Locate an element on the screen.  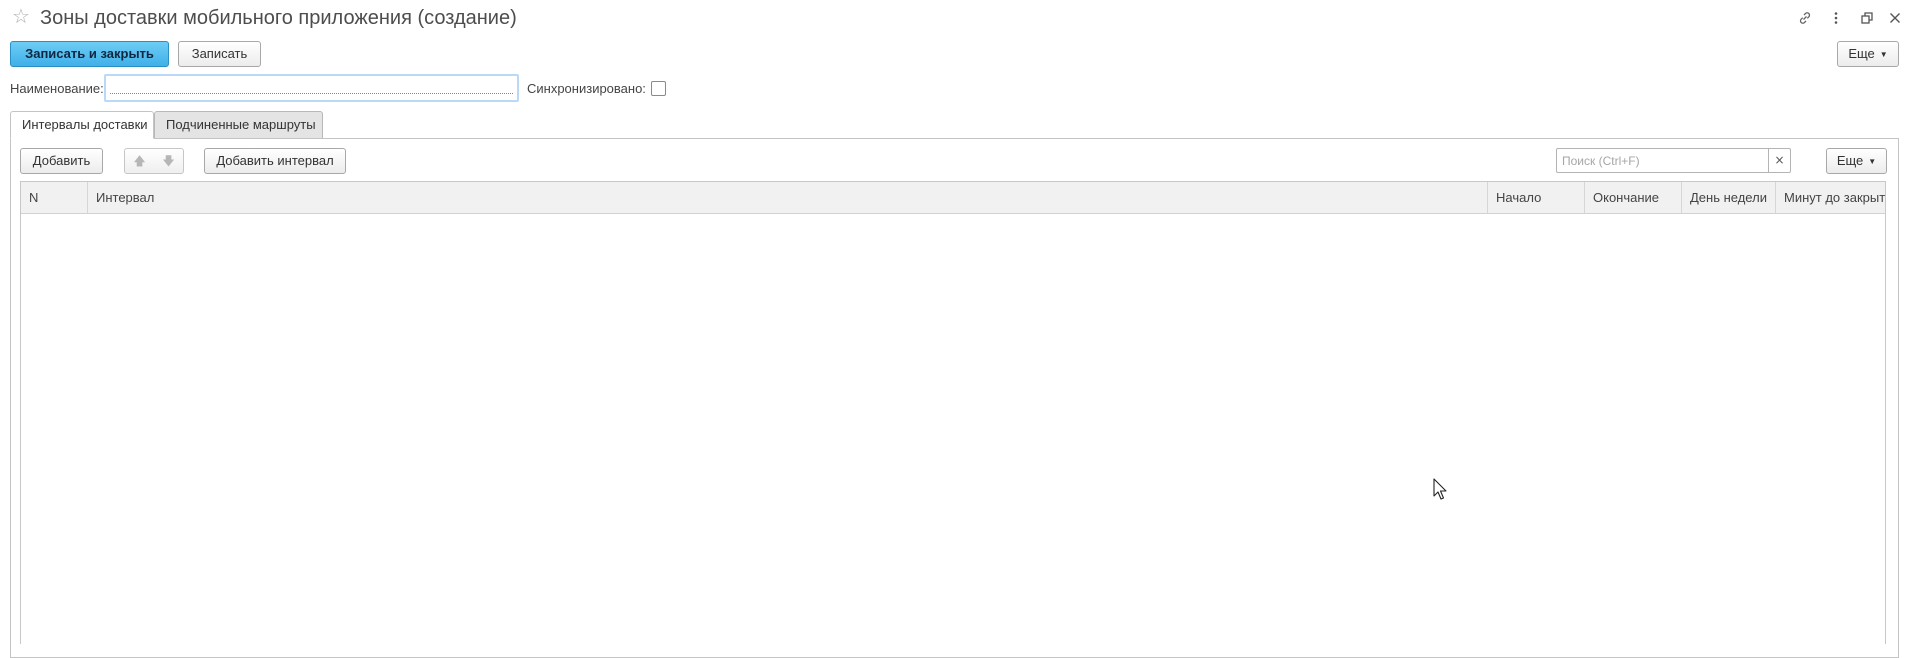
close-window-icon is located at coordinates (1895, 18).